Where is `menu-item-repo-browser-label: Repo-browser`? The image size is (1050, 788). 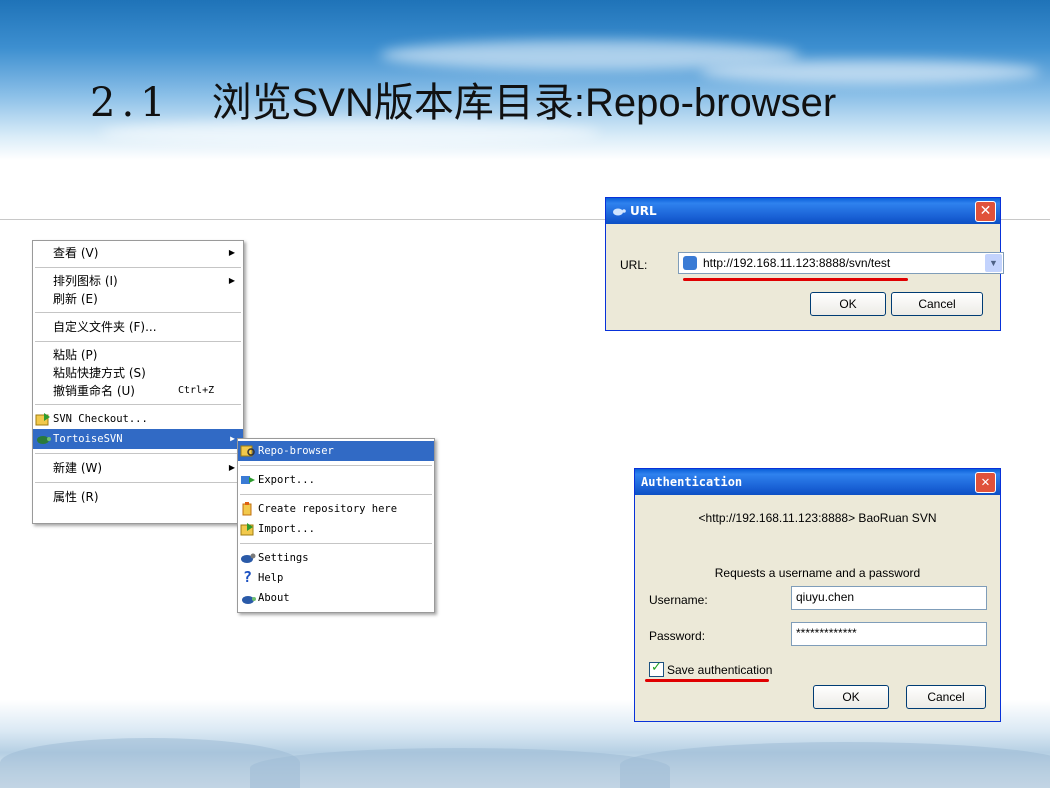
menu-item-repo-browser-label: Repo-browser is located at coordinates (296, 451).